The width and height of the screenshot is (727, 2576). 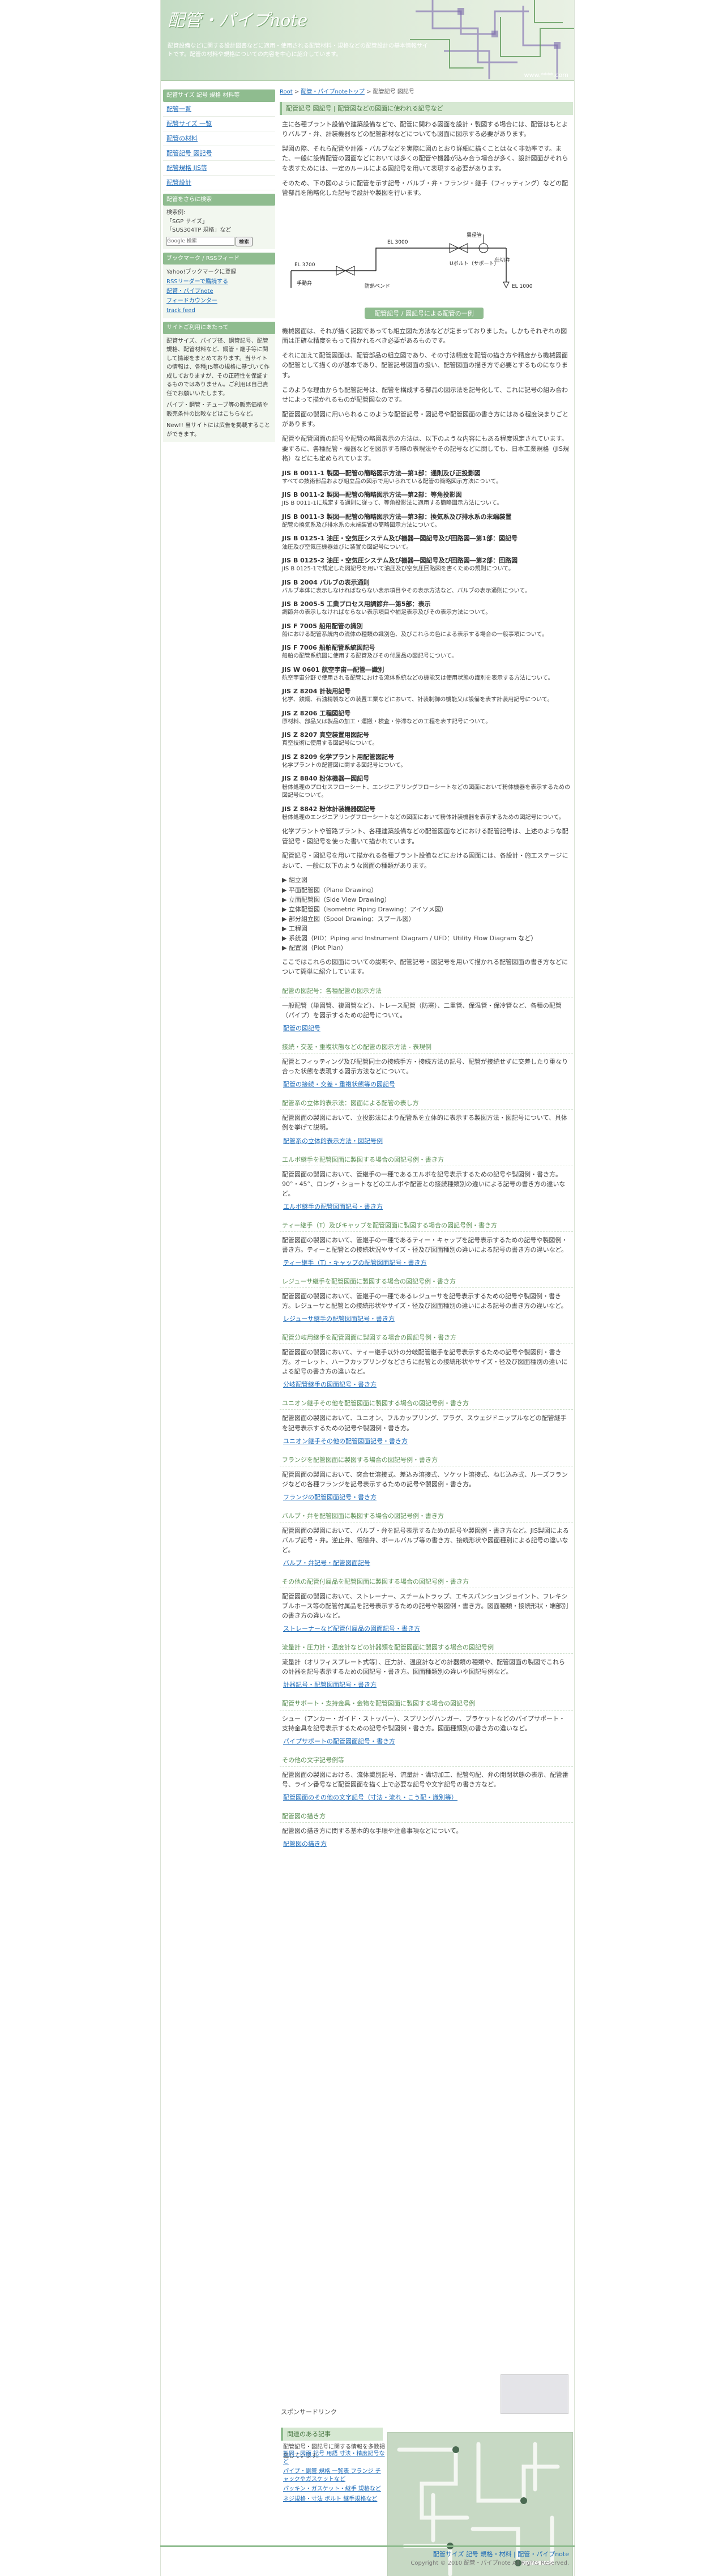 I want to click on search-example-2: 「SUS304TP 規格」など, so click(x=199, y=230).